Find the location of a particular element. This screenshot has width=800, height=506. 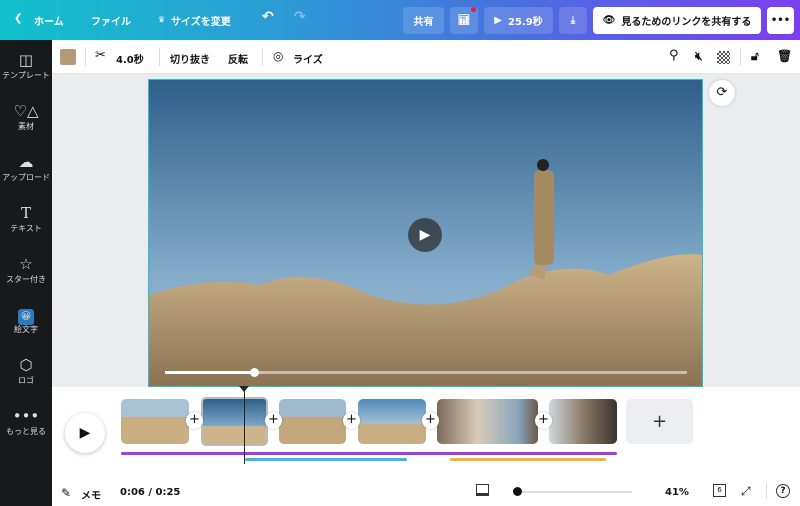

zoom-slider is located at coordinates (572, 491).